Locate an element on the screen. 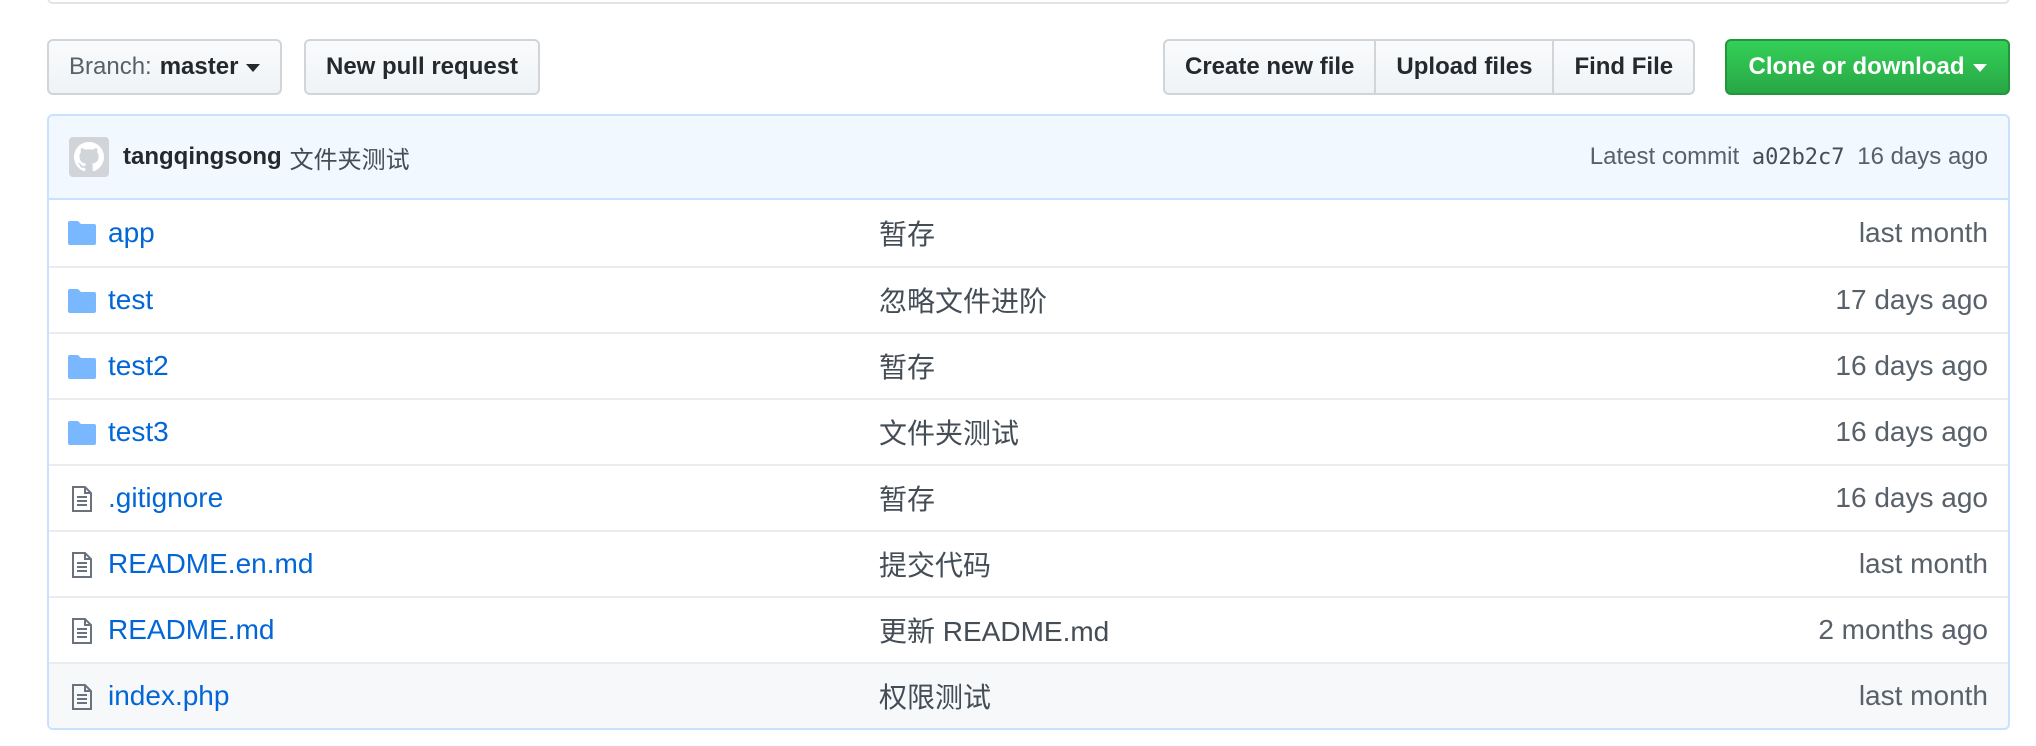 This screenshot has height=746, width=2036. file-row: test 忽略文件进阶 17 days ago is located at coordinates (1028, 299).